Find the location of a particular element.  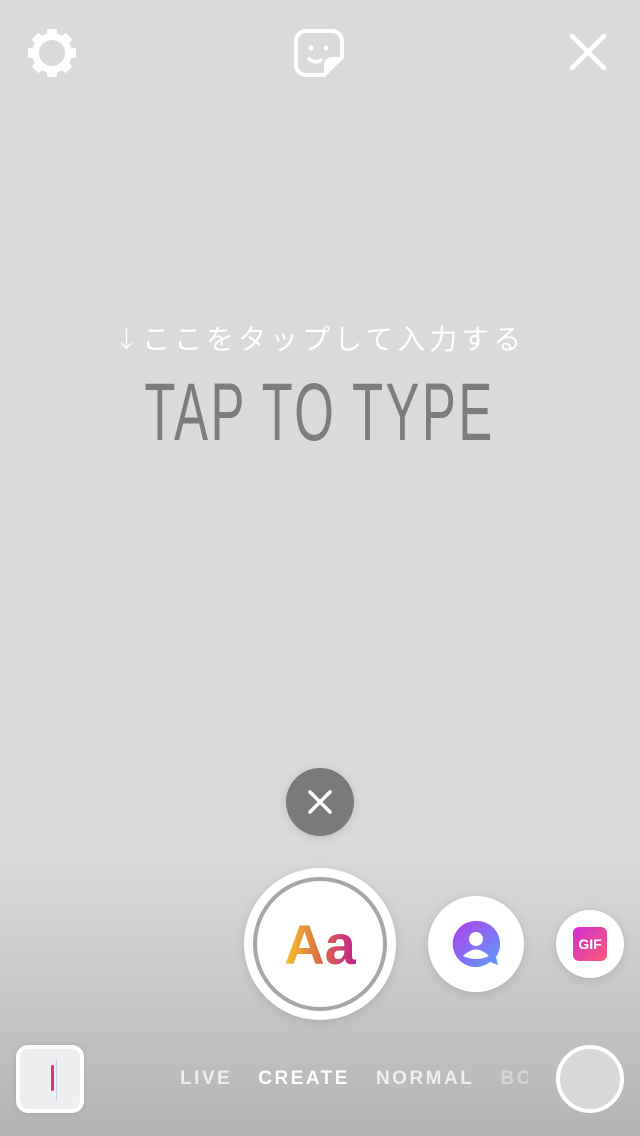

mode-live: LIVE is located at coordinates (206, 1079).